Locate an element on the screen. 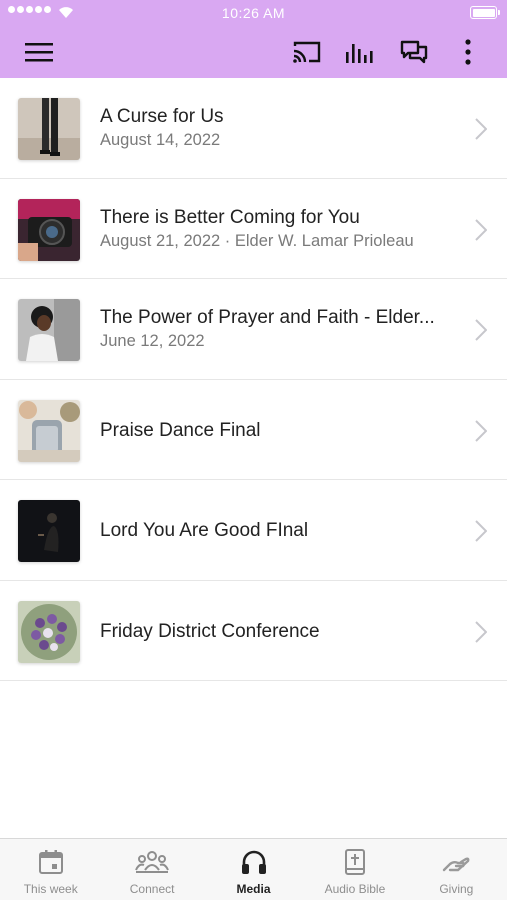  cast-icon is located at coordinates (307, 52).